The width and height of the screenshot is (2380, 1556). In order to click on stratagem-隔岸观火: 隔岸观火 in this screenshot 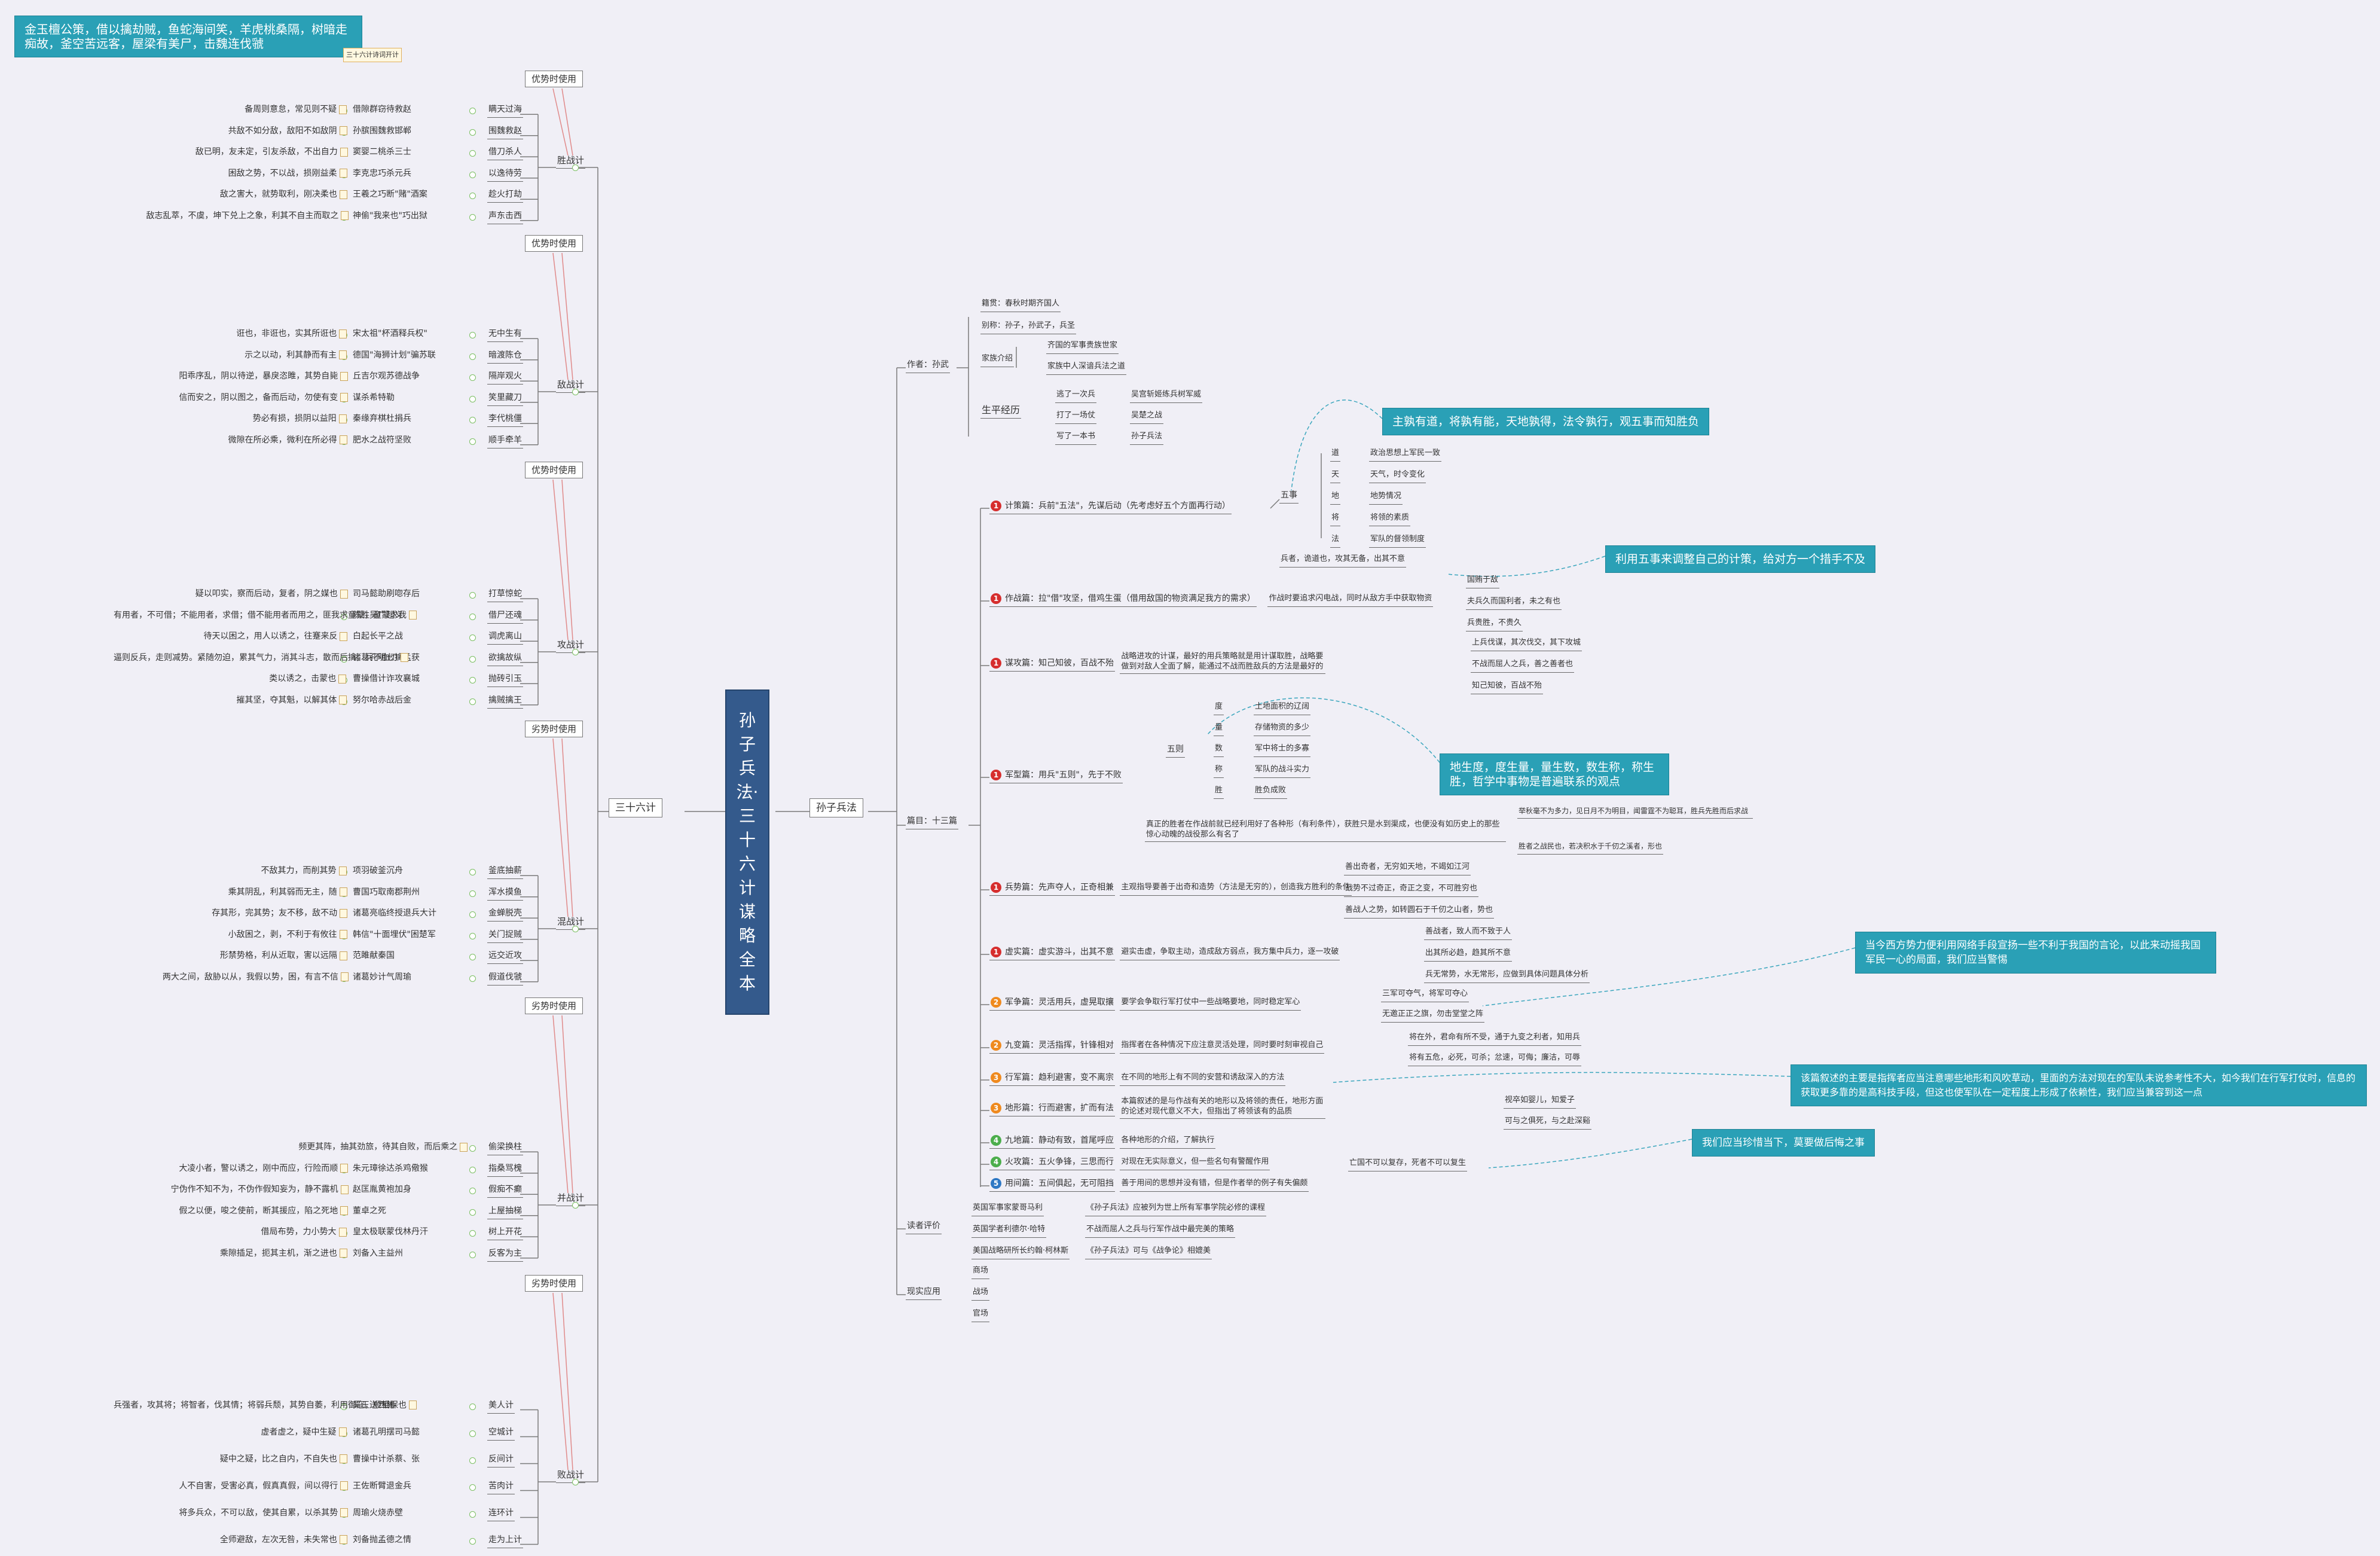, I will do `click(505, 377)`.